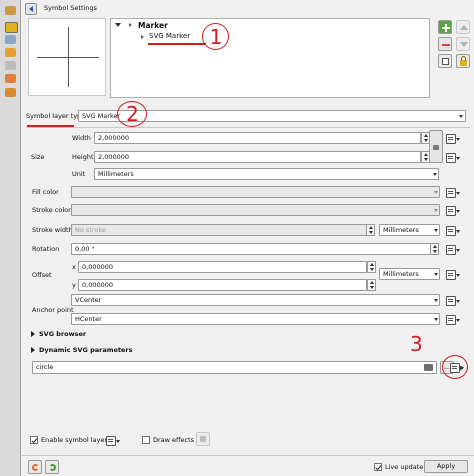 This screenshot has width=474, height=476. What do you see at coordinates (33, 350) in the screenshot?
I see `dynamic-svg-expand-icon` at bounding box center [33, 350].